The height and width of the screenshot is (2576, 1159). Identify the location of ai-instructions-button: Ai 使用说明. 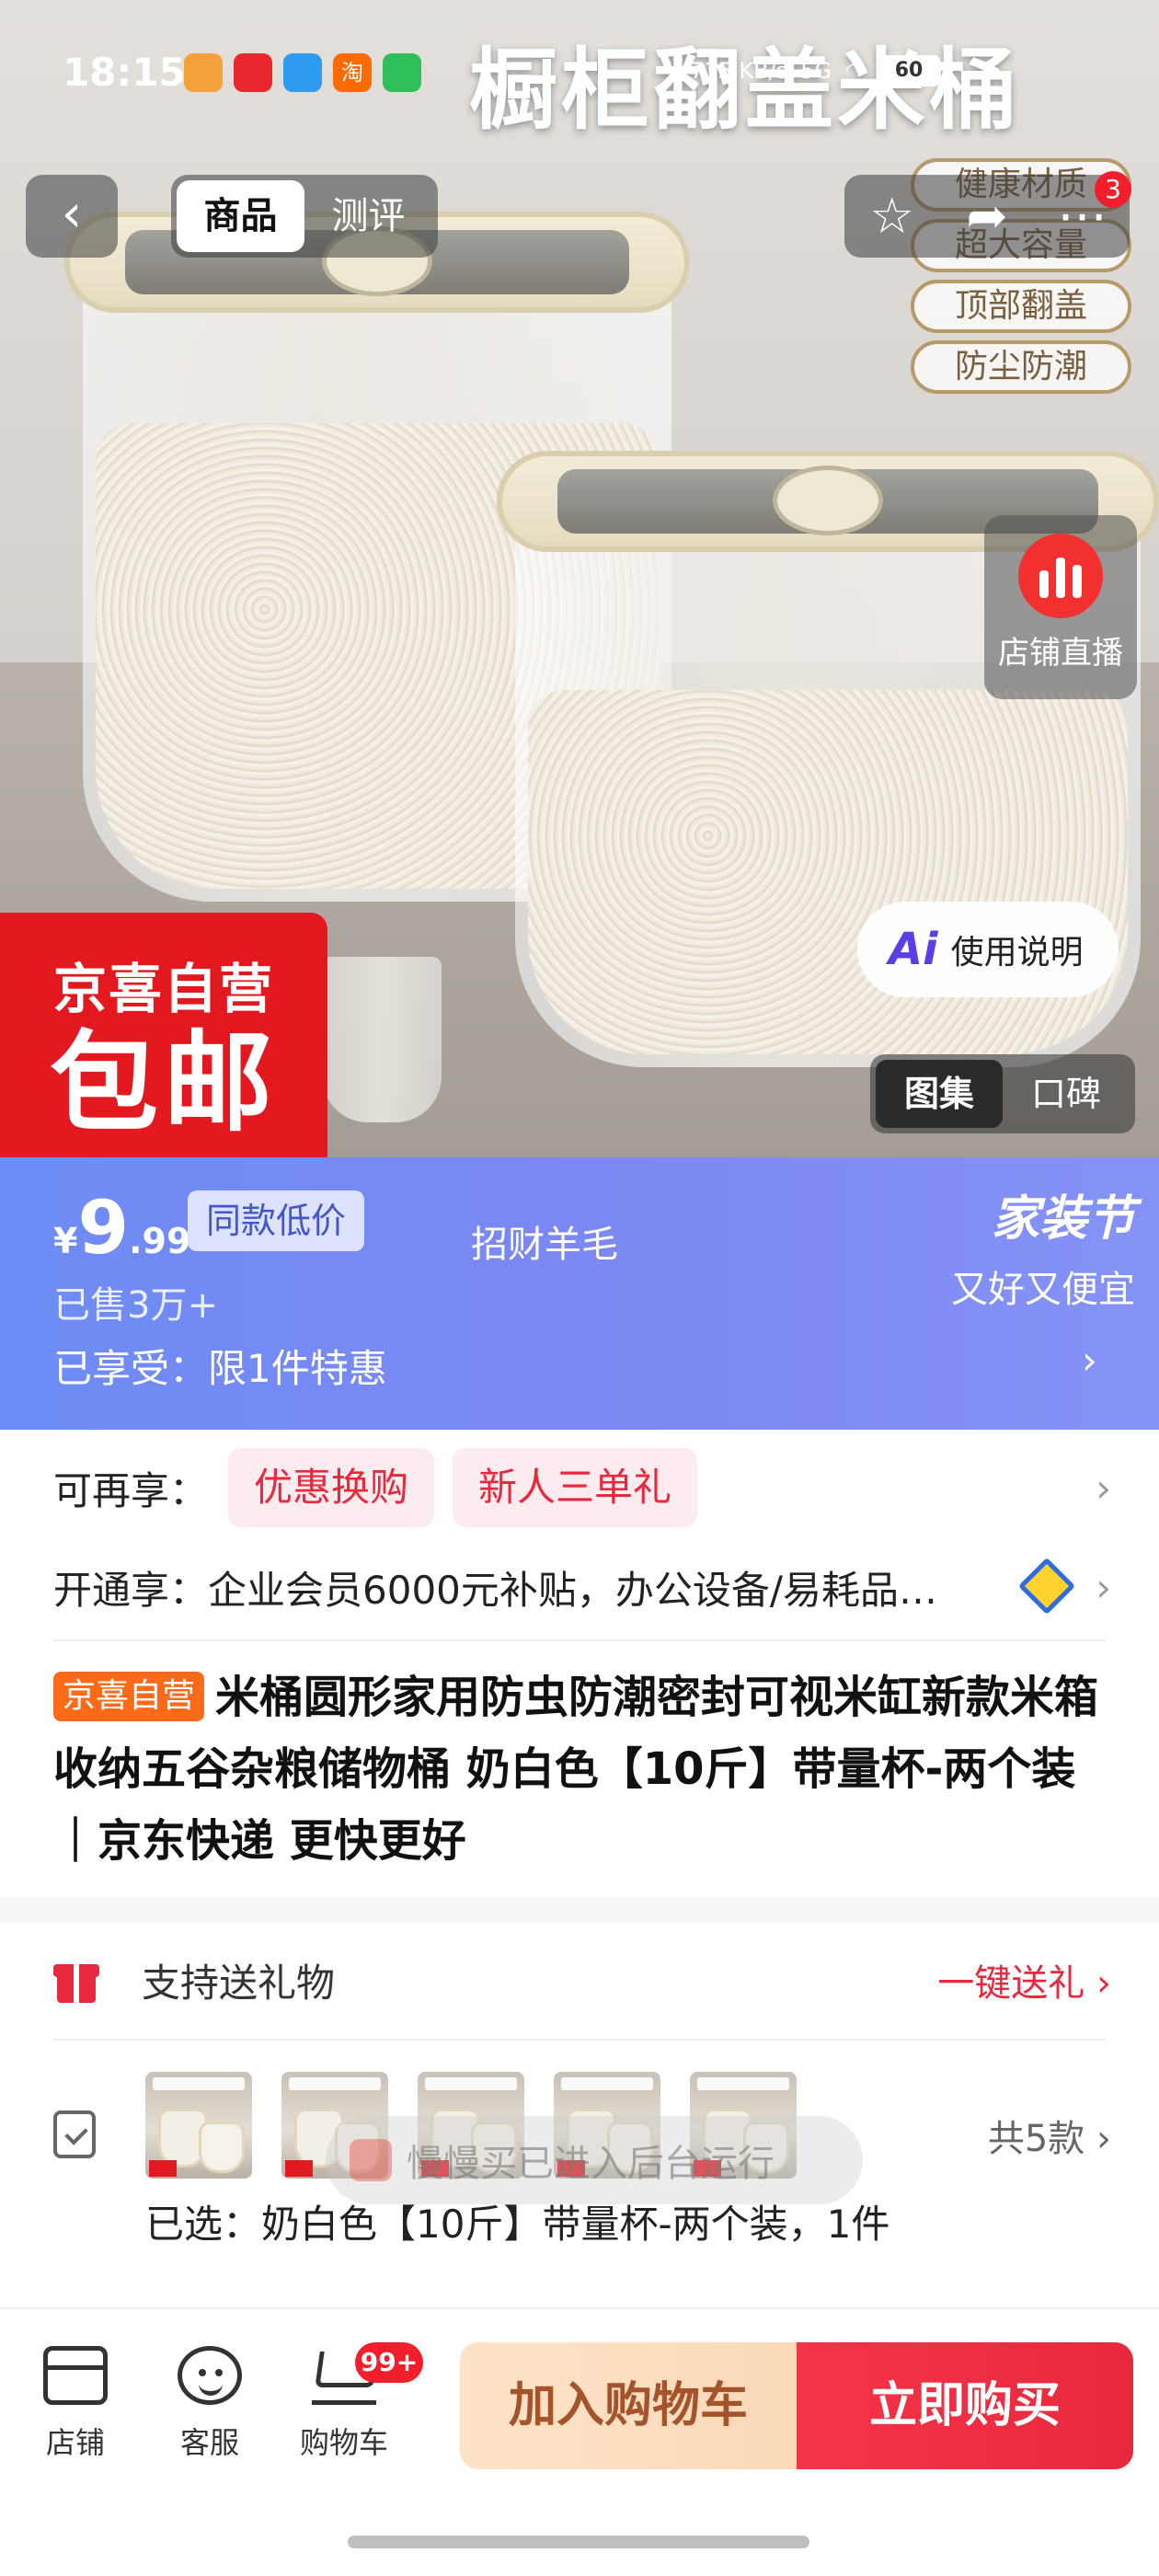
(988, 949).